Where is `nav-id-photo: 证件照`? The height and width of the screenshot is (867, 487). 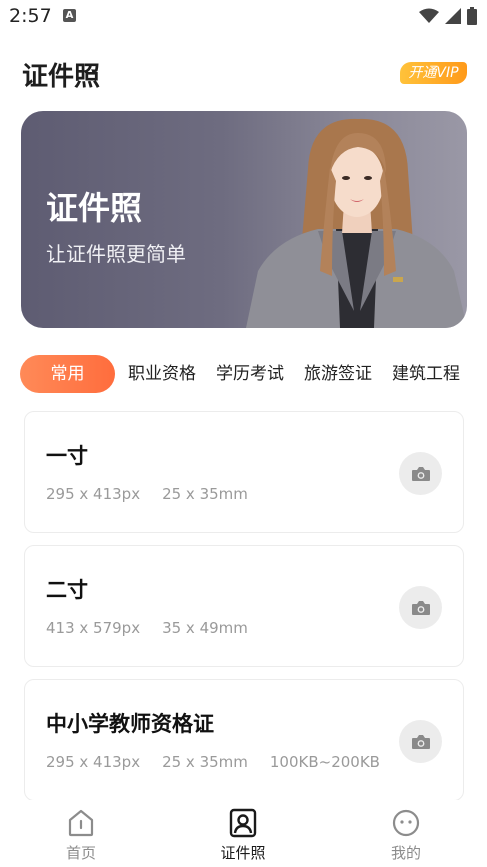 nav-id-photo: 证件照 is located at coordinates (243, 835).